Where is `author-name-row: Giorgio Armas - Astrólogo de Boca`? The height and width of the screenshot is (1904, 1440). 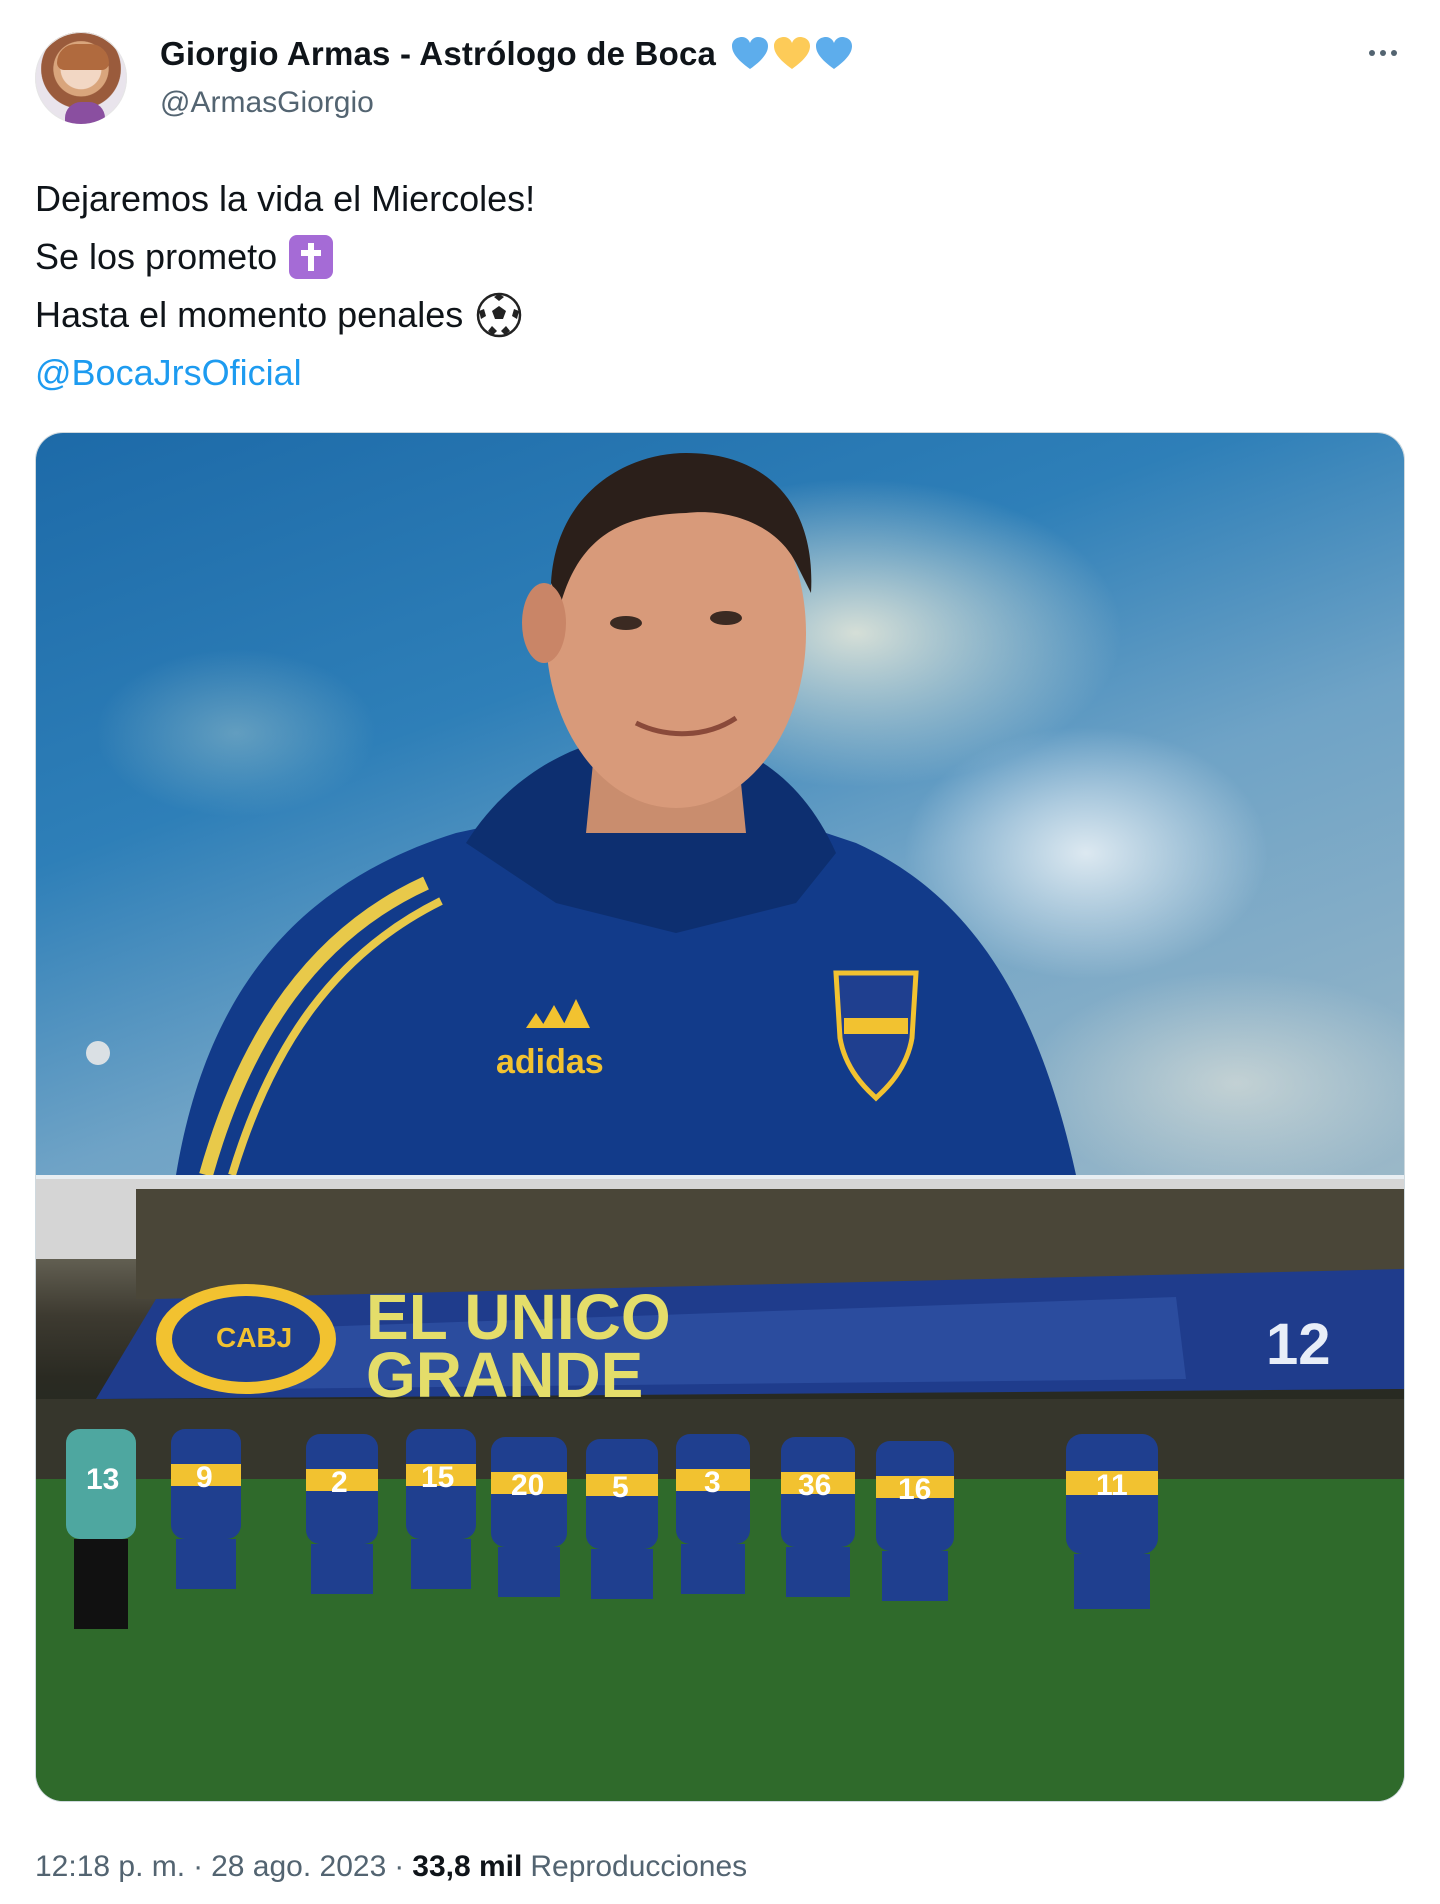 author-name-row: Giorgio Armas - Astrólogo de Boca is located at coordinates (507, 54).